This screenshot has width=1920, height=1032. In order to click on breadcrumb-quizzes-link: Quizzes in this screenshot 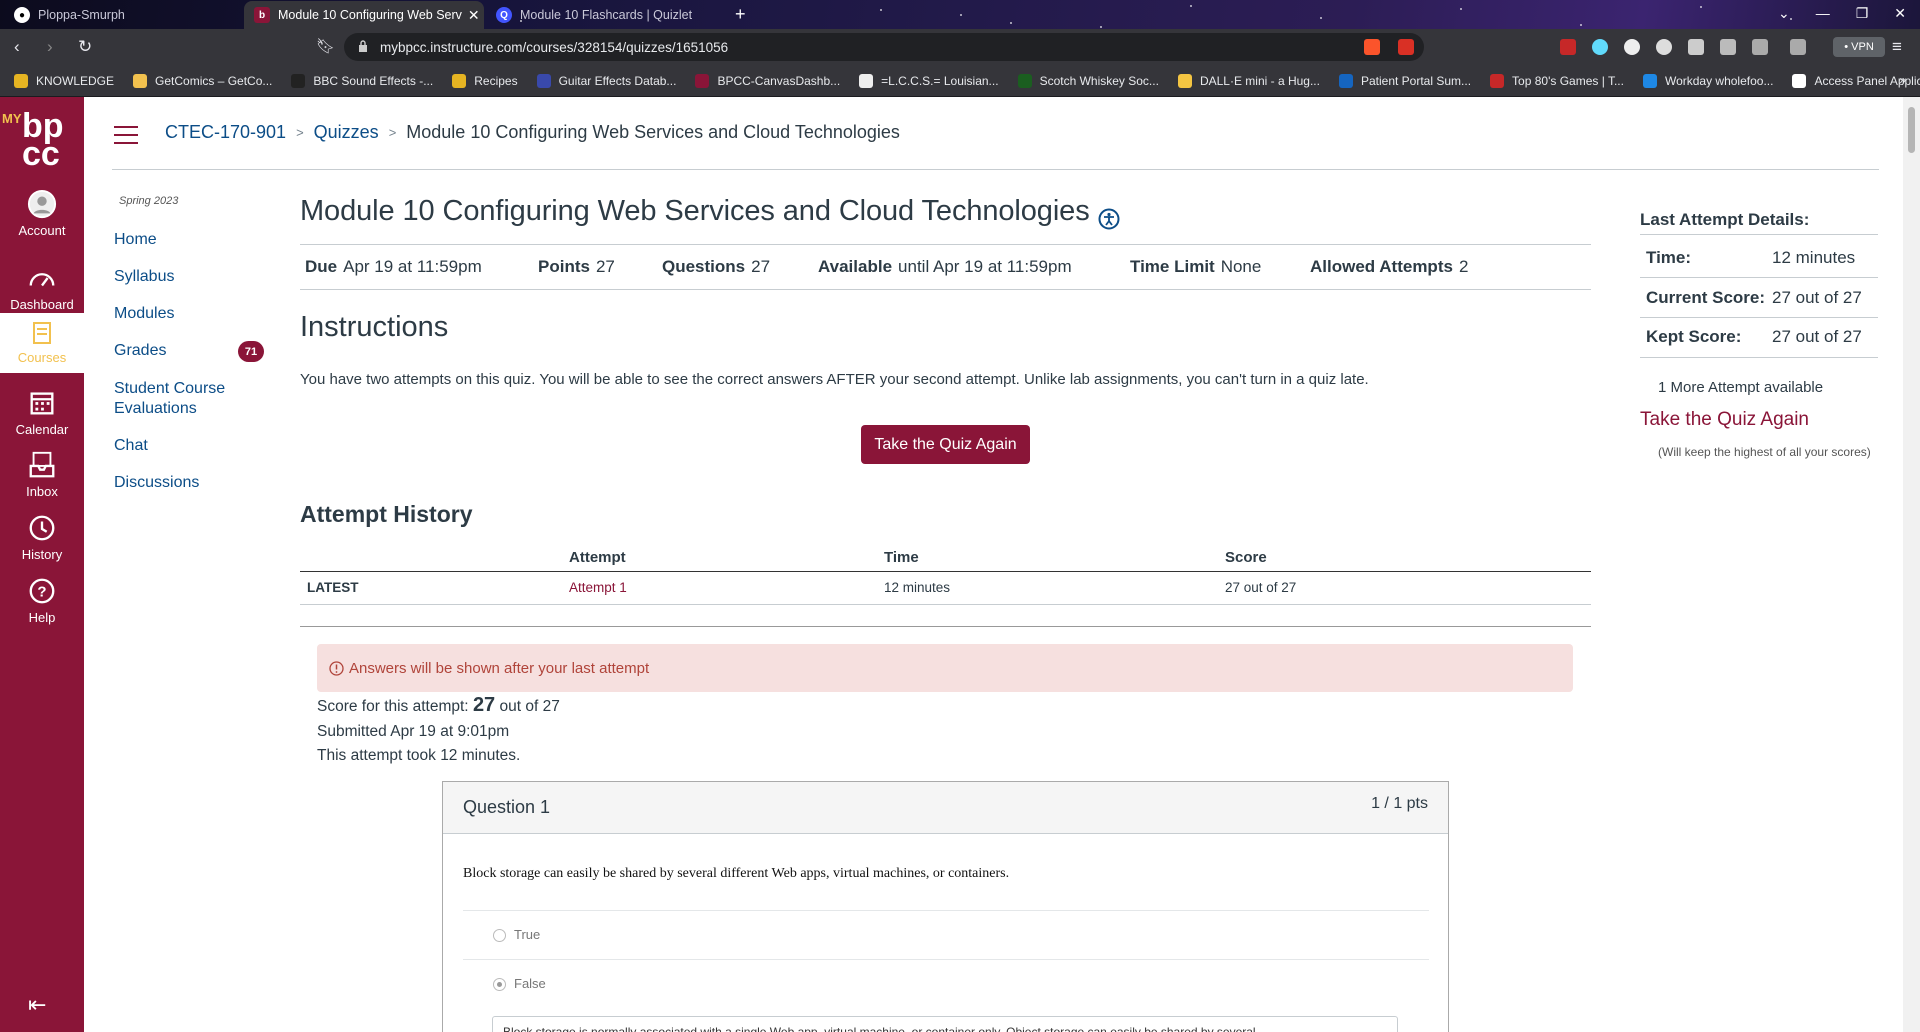, I will do `click(346, 132)`.